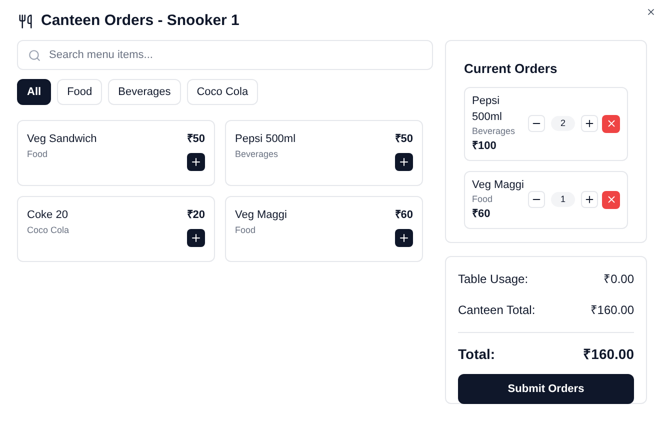 Image resolution: width=664 pixels, height=429 pixels. I want to click on summary-label: Canteen Total:, so click(497, 310).